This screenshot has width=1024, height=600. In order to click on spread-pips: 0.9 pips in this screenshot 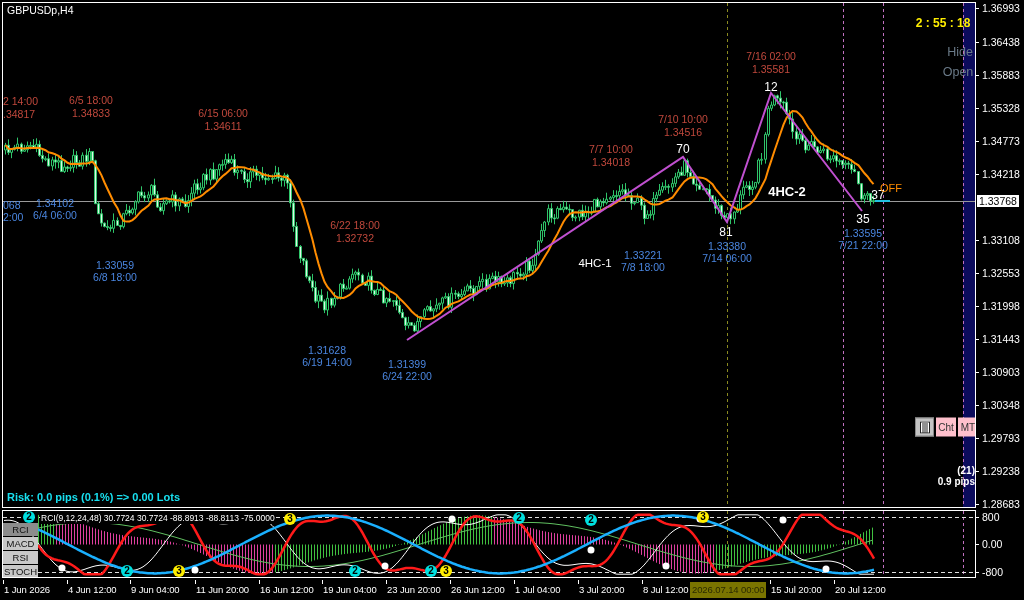, I will do `click(956, 482)`.